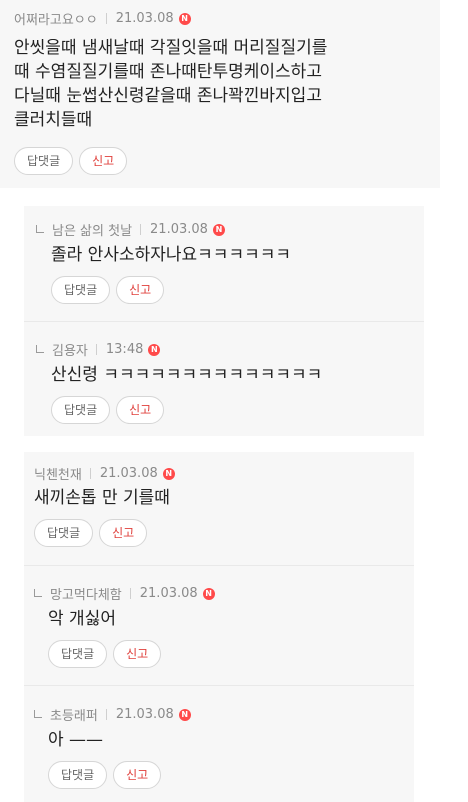  Describe the element at coordinates (86, 593) in the screenshot. I see `comment-author: 망고먹다체함` at that location.